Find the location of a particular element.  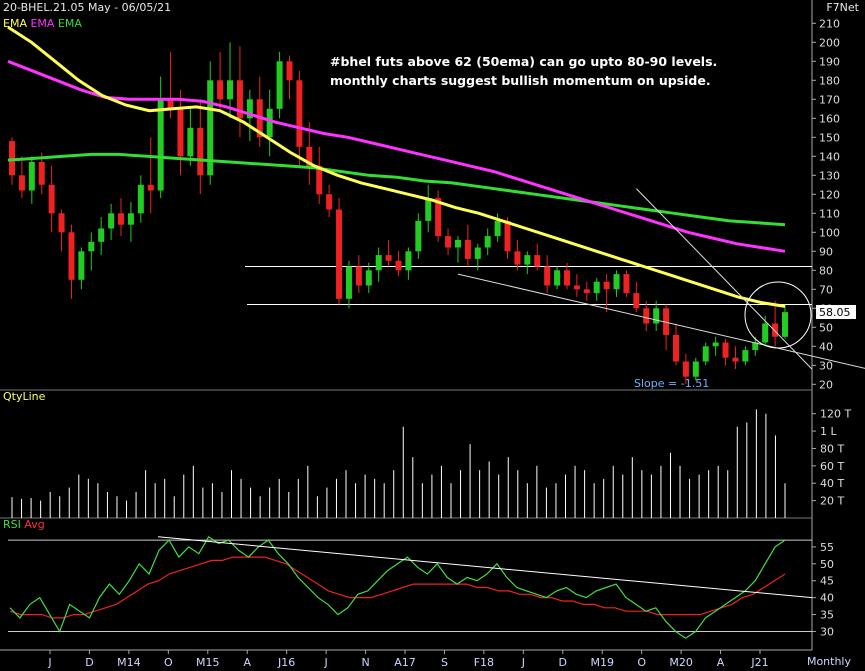

time-tick-label: A is located at coordinates (247, 662).